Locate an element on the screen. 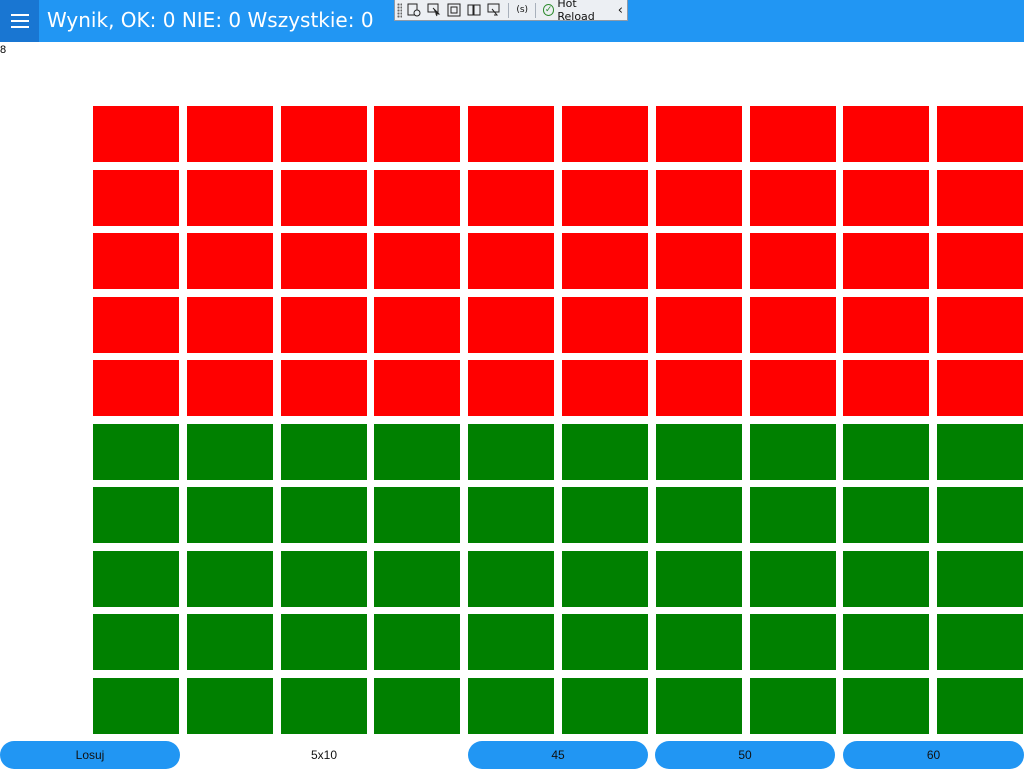 This screenshot has width=1024, height=769. bind-failures-icon is located at coordinates (493, 10).